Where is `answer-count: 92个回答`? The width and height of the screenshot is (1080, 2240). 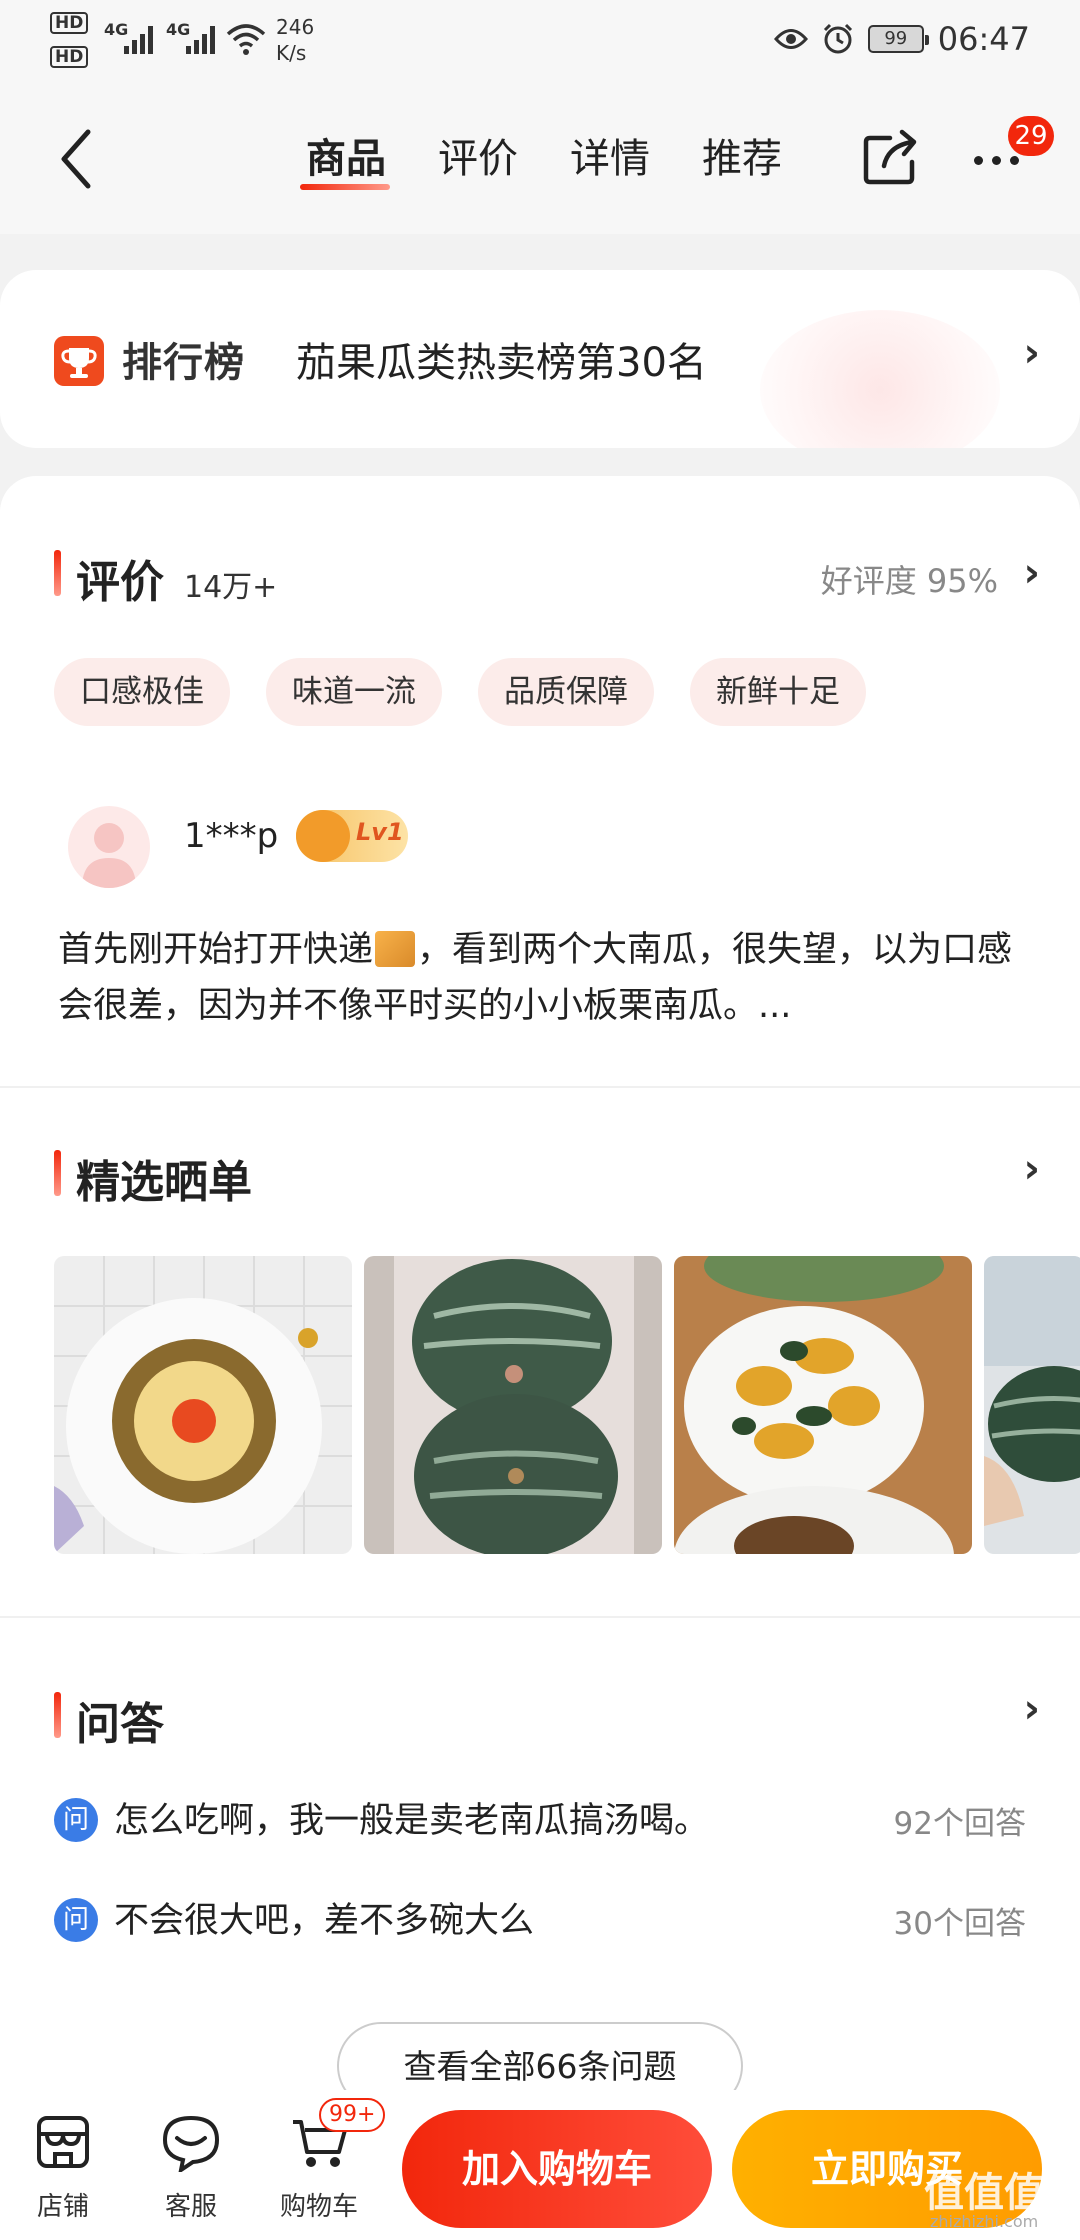 answer-count: 92个回答 is located at coordinates (959, 1824).